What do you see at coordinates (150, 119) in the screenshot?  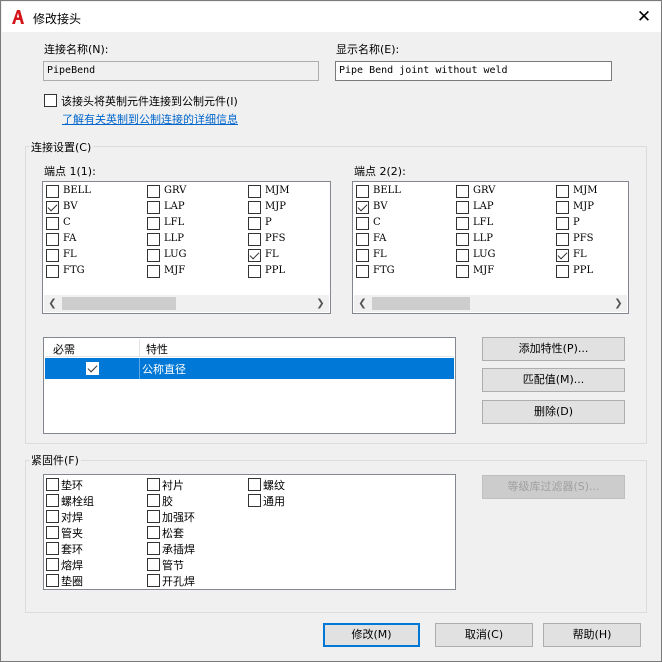 I see `imperial-metric-info-link: 了解有关英制到公制连接的详细信息` at bounding box center [150, 119].